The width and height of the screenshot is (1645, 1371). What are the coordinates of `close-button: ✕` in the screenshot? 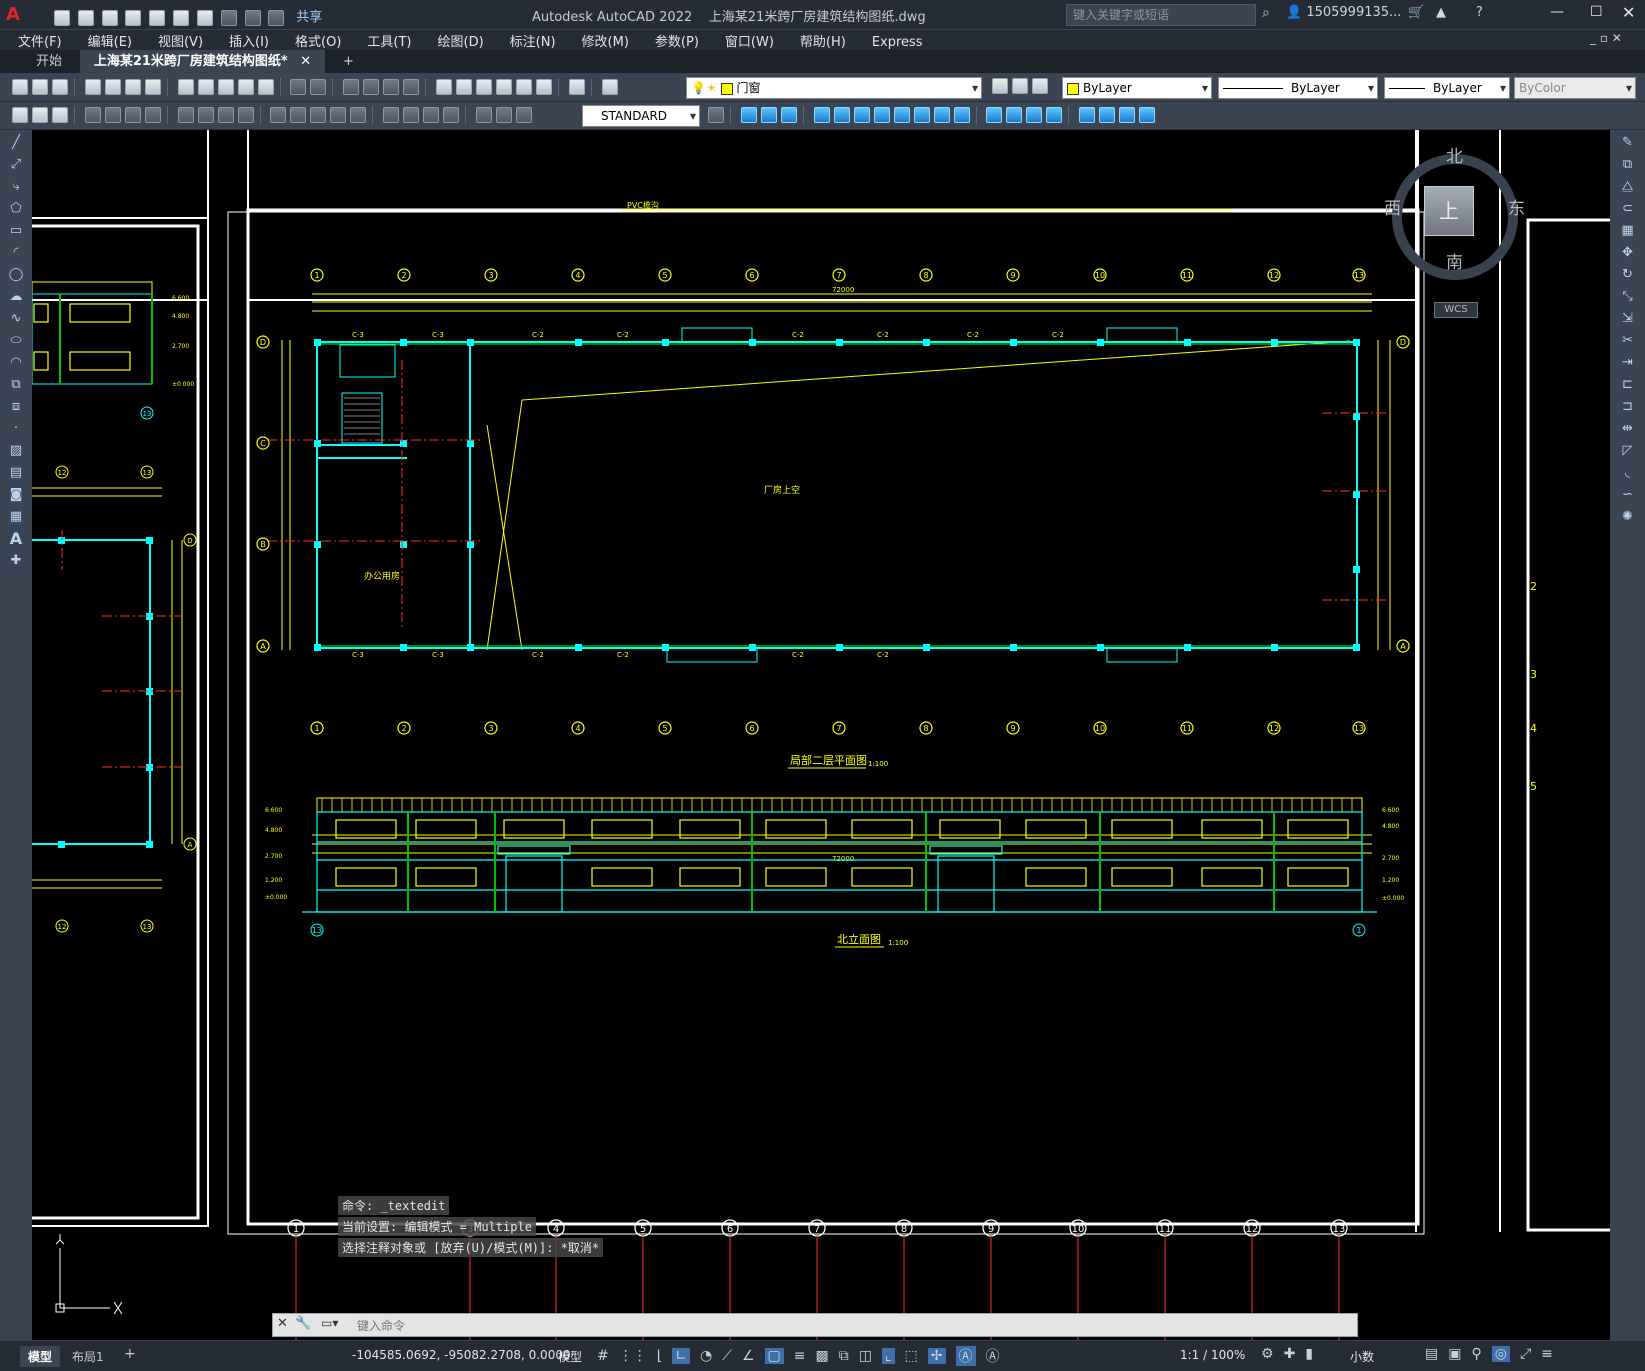 It's located at (1628, 12).